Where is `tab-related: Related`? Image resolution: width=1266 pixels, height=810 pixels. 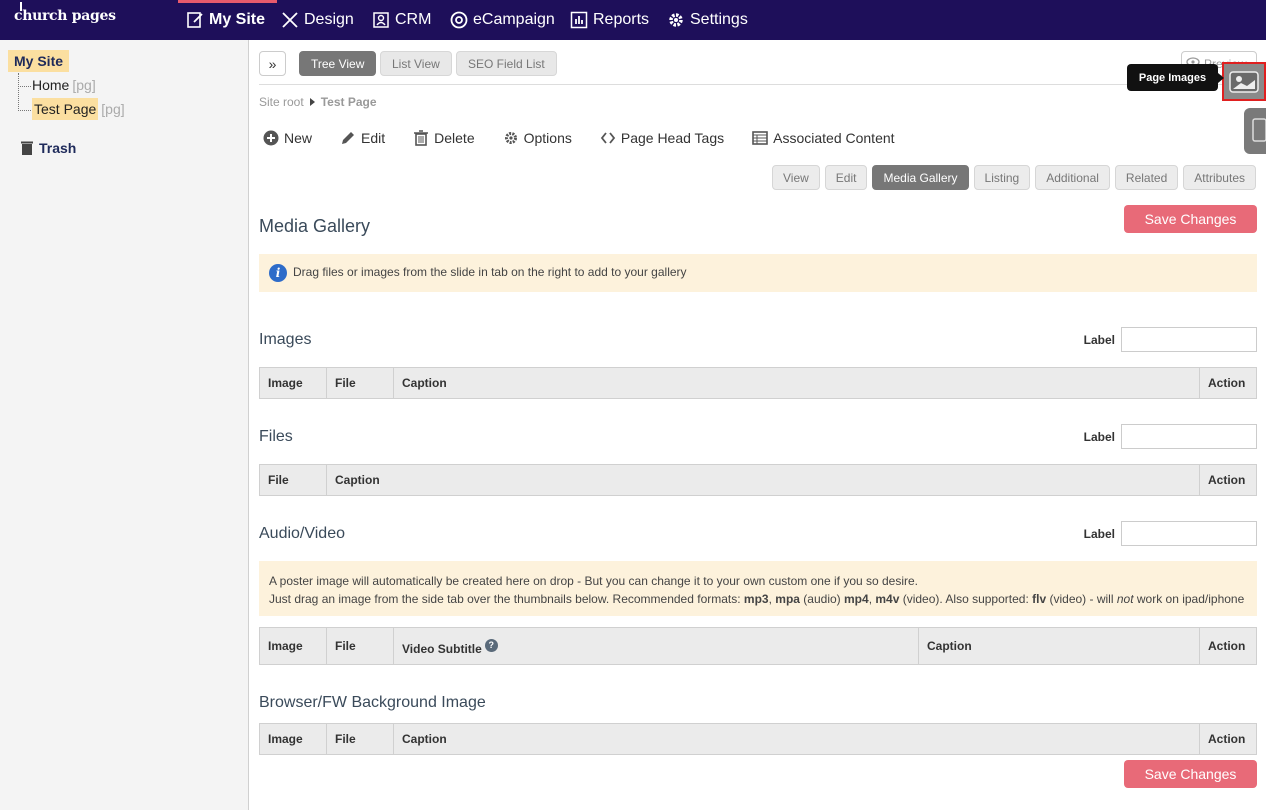
tab-related: Related is located at coordinates (1146, 177).